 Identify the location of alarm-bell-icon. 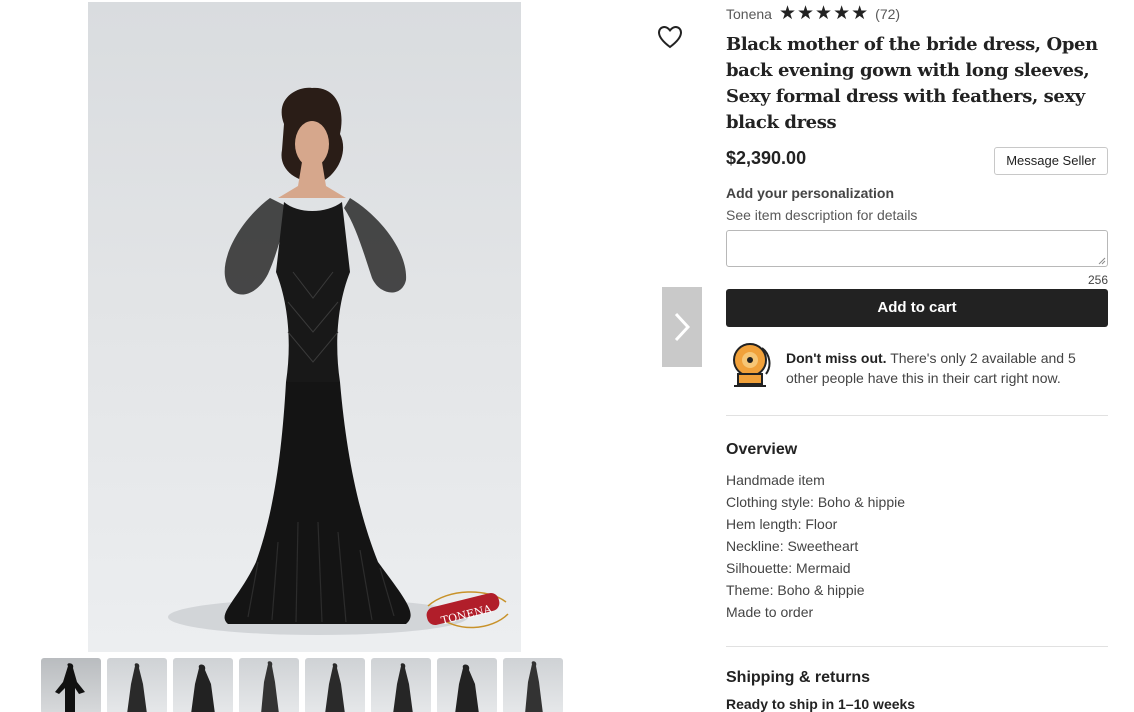
(752, 365).